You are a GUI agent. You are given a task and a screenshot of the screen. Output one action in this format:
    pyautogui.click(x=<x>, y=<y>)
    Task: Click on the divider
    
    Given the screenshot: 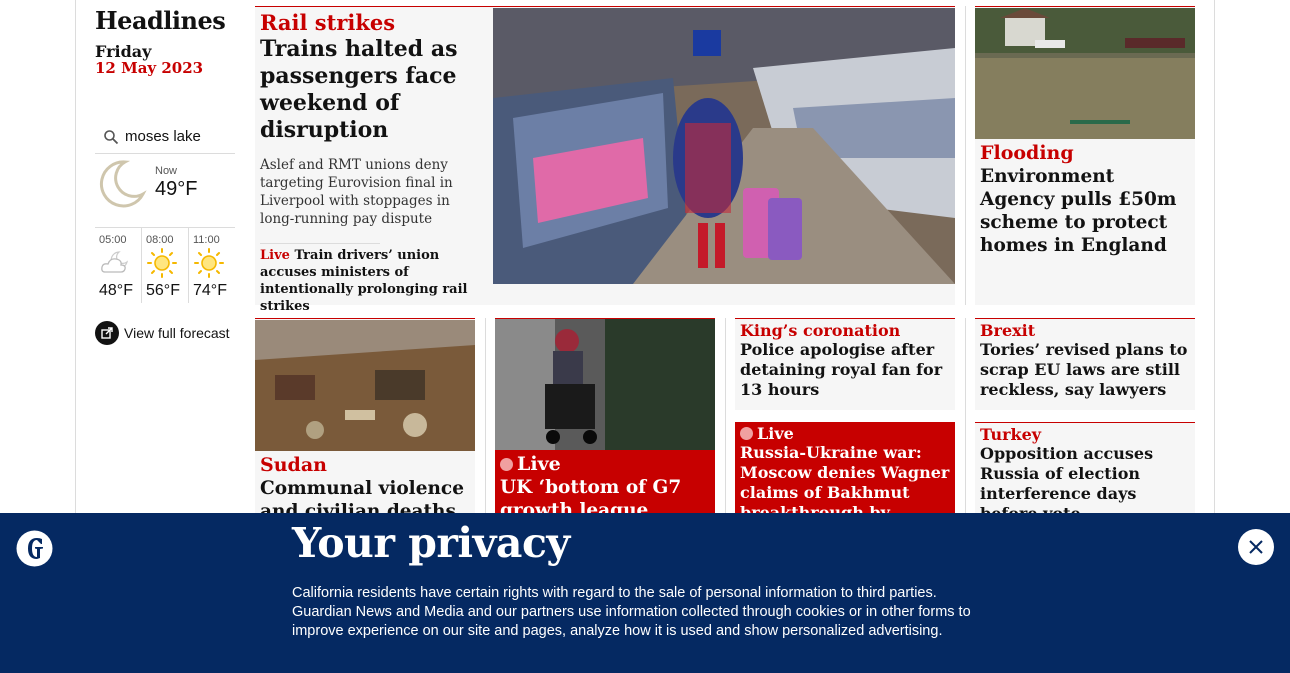 What is the action you would take?
    pyautogui.click(x=320, y=243)
    